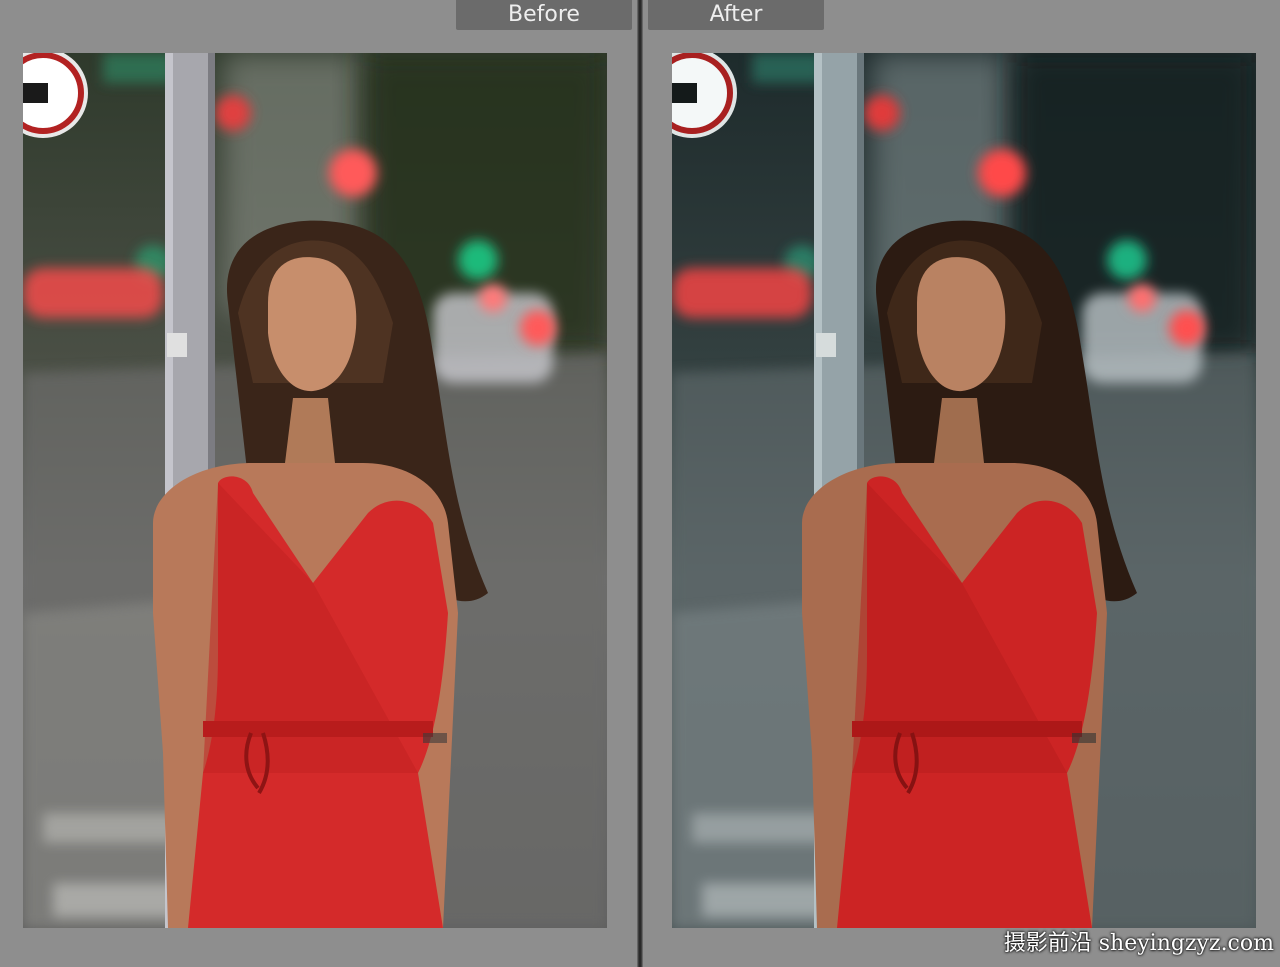  Describe the element at coordinates (1138, 943) in the screenshot. I see `watermark-text: 摄影前沿 sheyingzyz.com` at that location.